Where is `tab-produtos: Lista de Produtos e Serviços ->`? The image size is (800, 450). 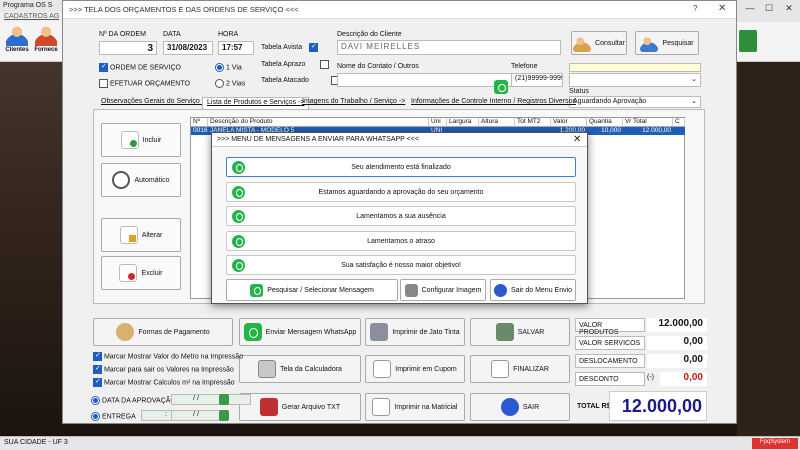
tab-produtos: Lista de Produtos e Serviços -> is located at coordinates (256, 103).